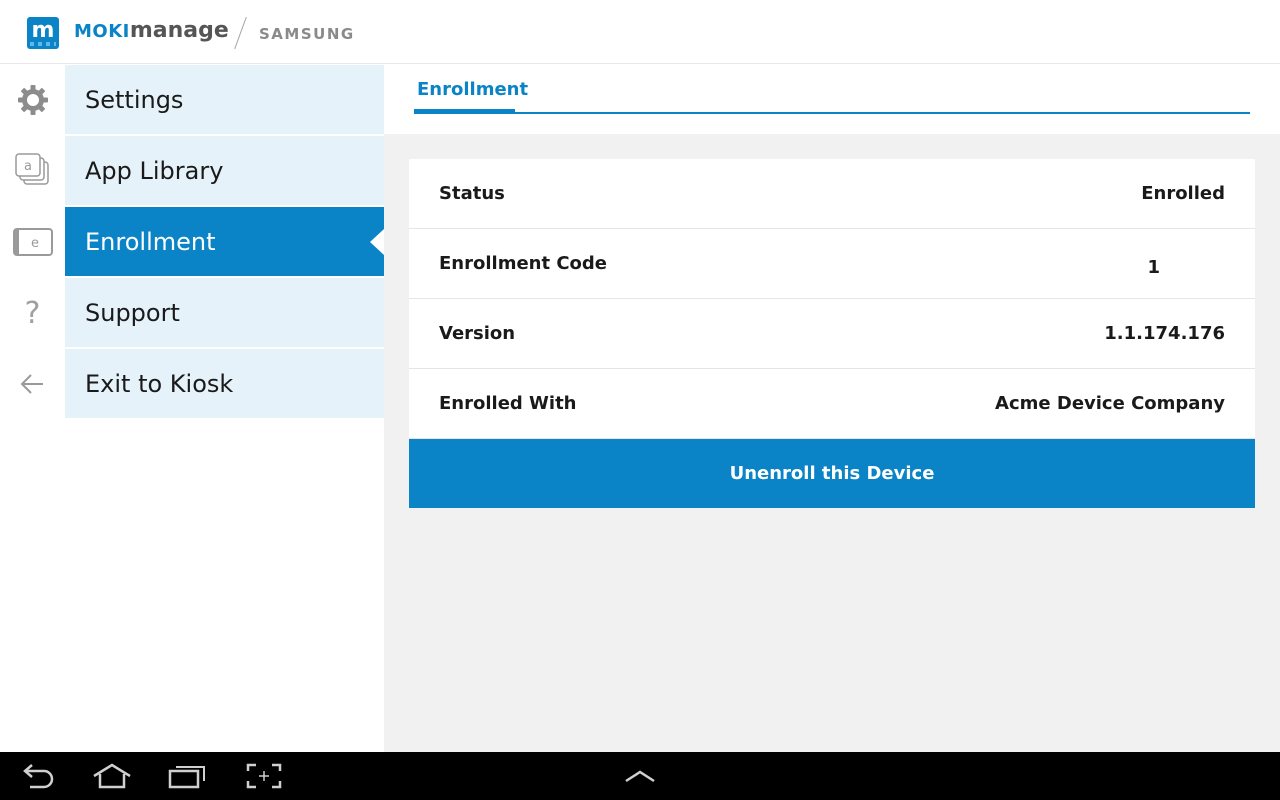 The height and width of the screenshot is (800, 1280). I want to click on brand-manage: manage, so click(179, 30).